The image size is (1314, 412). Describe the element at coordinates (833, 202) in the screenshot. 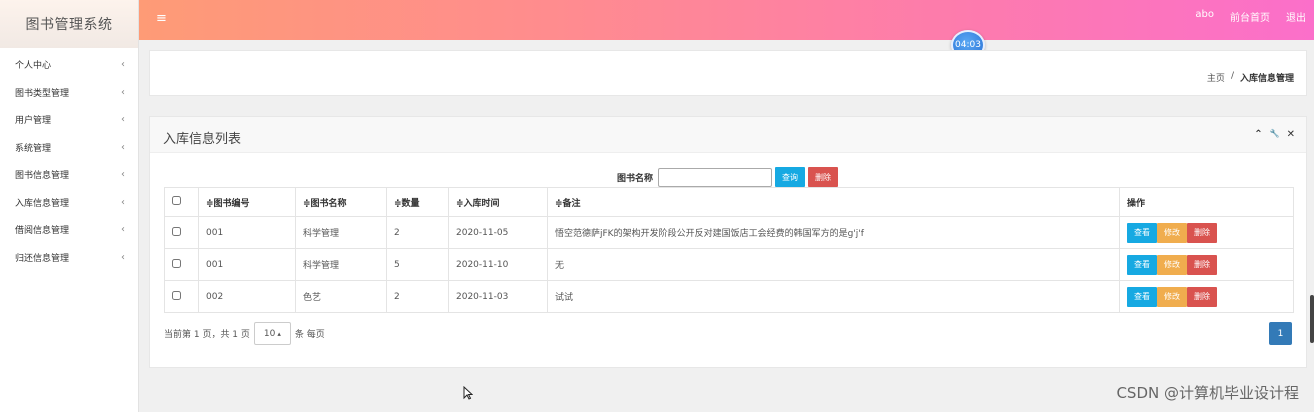

I see `column-header-note: ≑备注` at that location.